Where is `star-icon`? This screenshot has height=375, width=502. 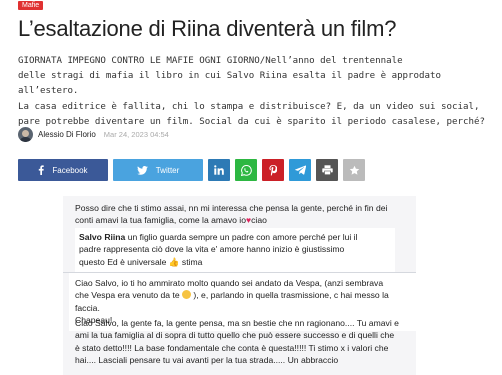
star-icon is located at coordinates (354, 170).